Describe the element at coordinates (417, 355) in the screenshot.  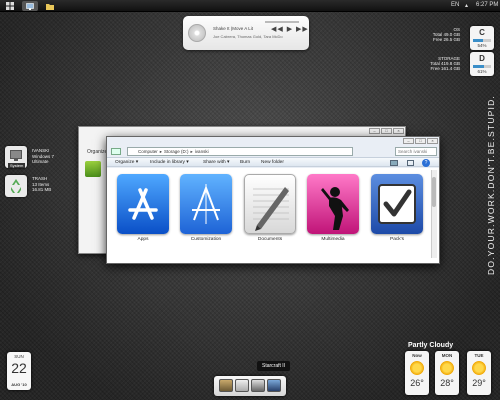
I see `weather-day-label: Now` at that location.